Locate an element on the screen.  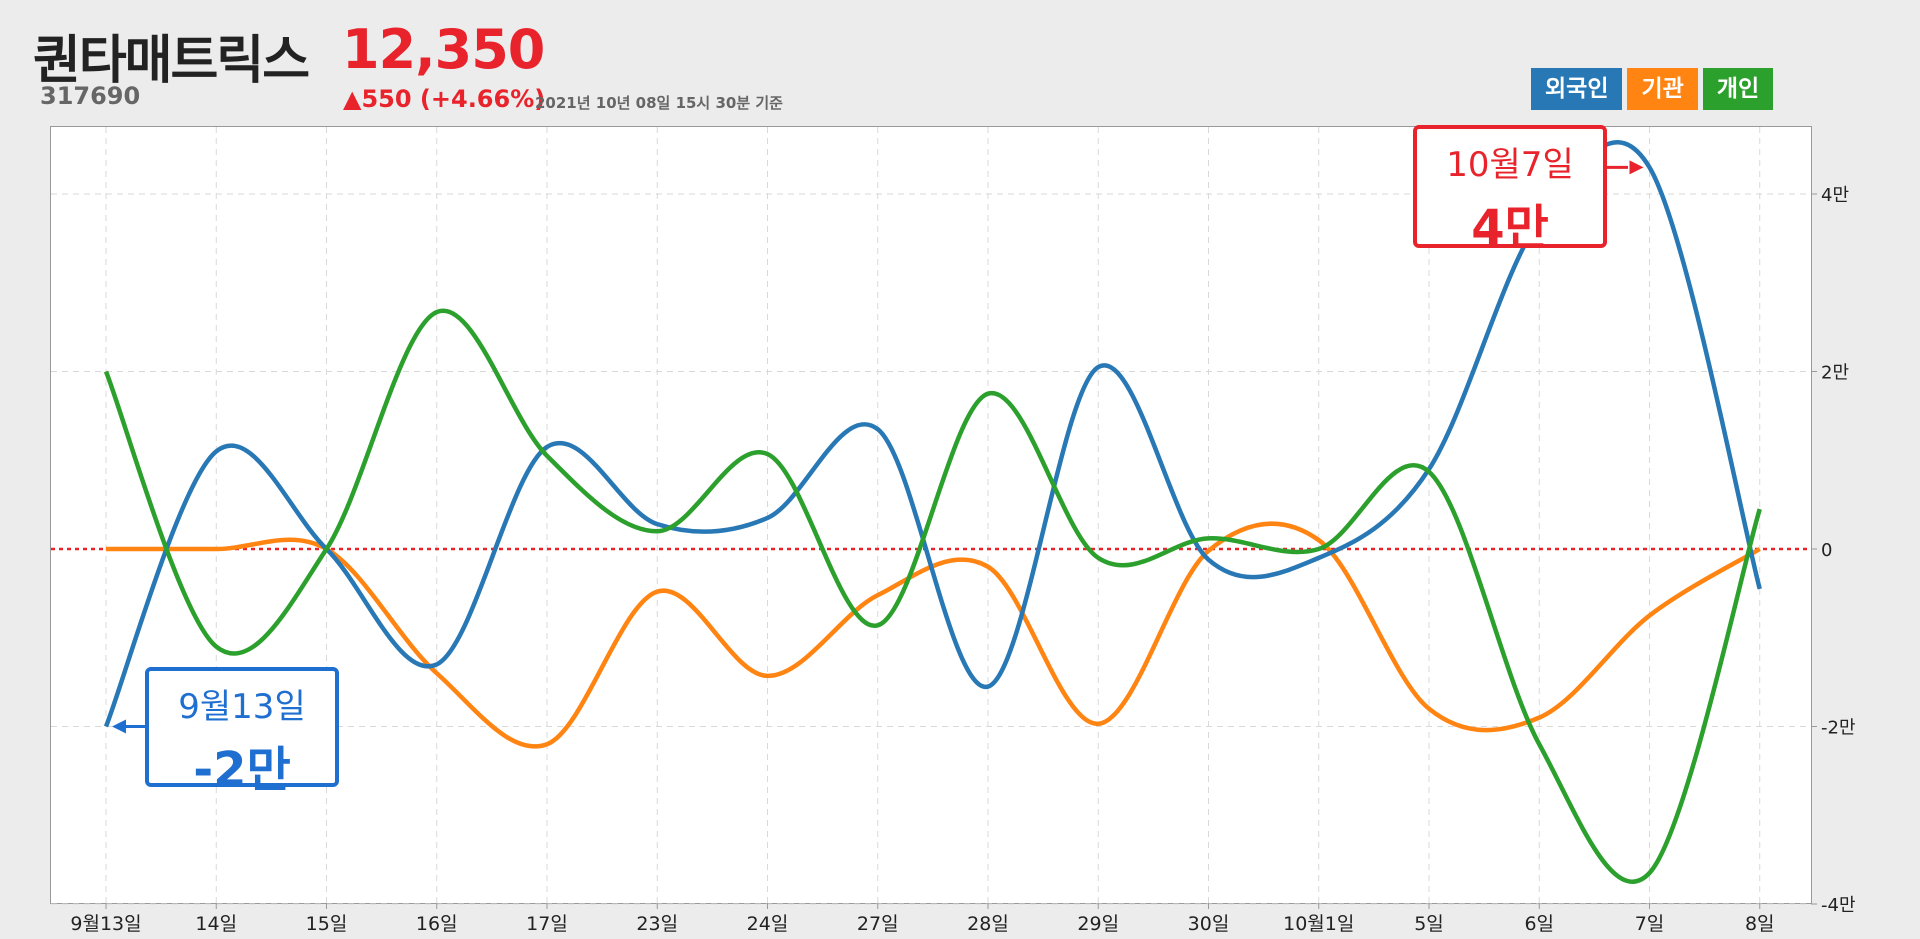
x-tick-label: 27일 is located at coordinates (878, 924).